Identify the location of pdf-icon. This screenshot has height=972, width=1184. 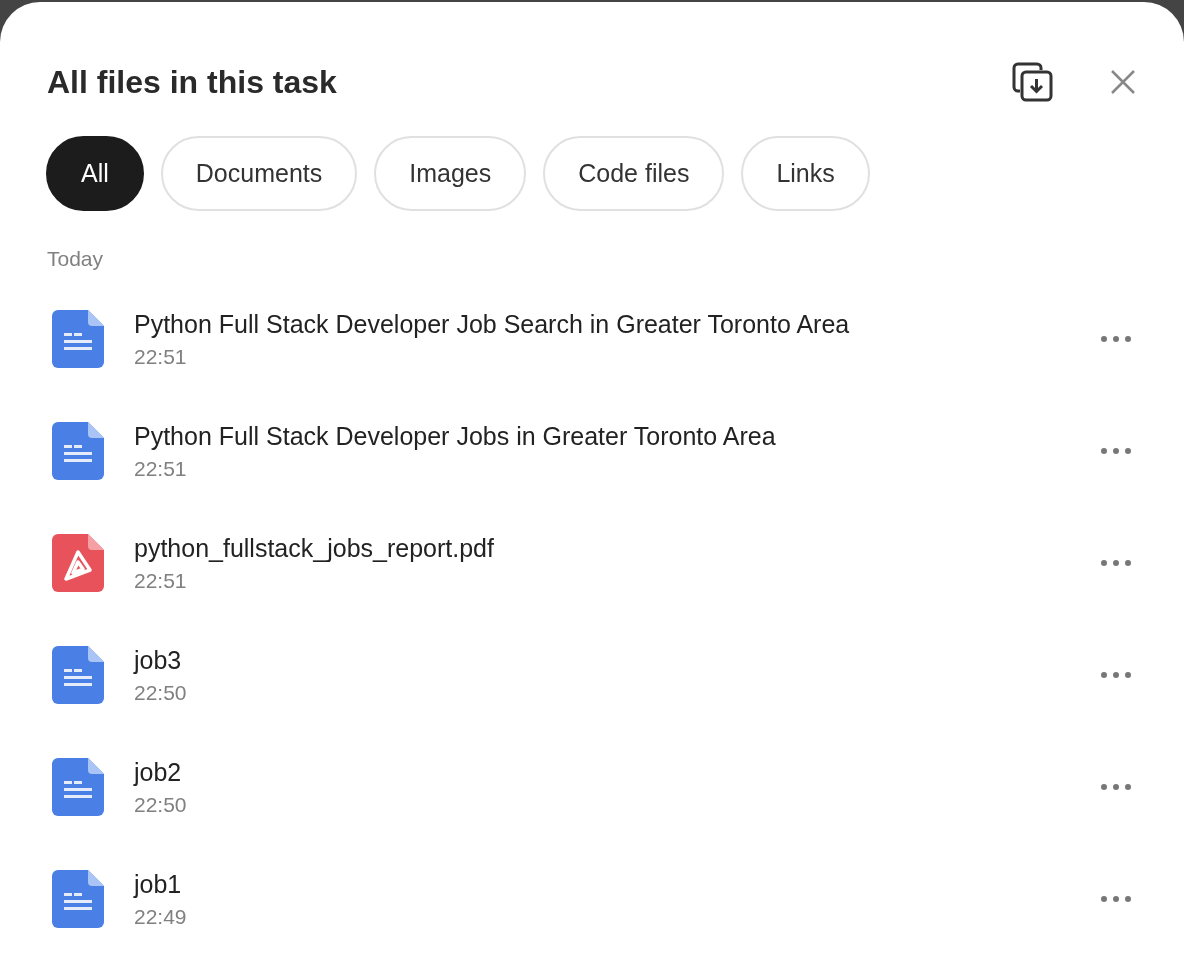
(78, 563).